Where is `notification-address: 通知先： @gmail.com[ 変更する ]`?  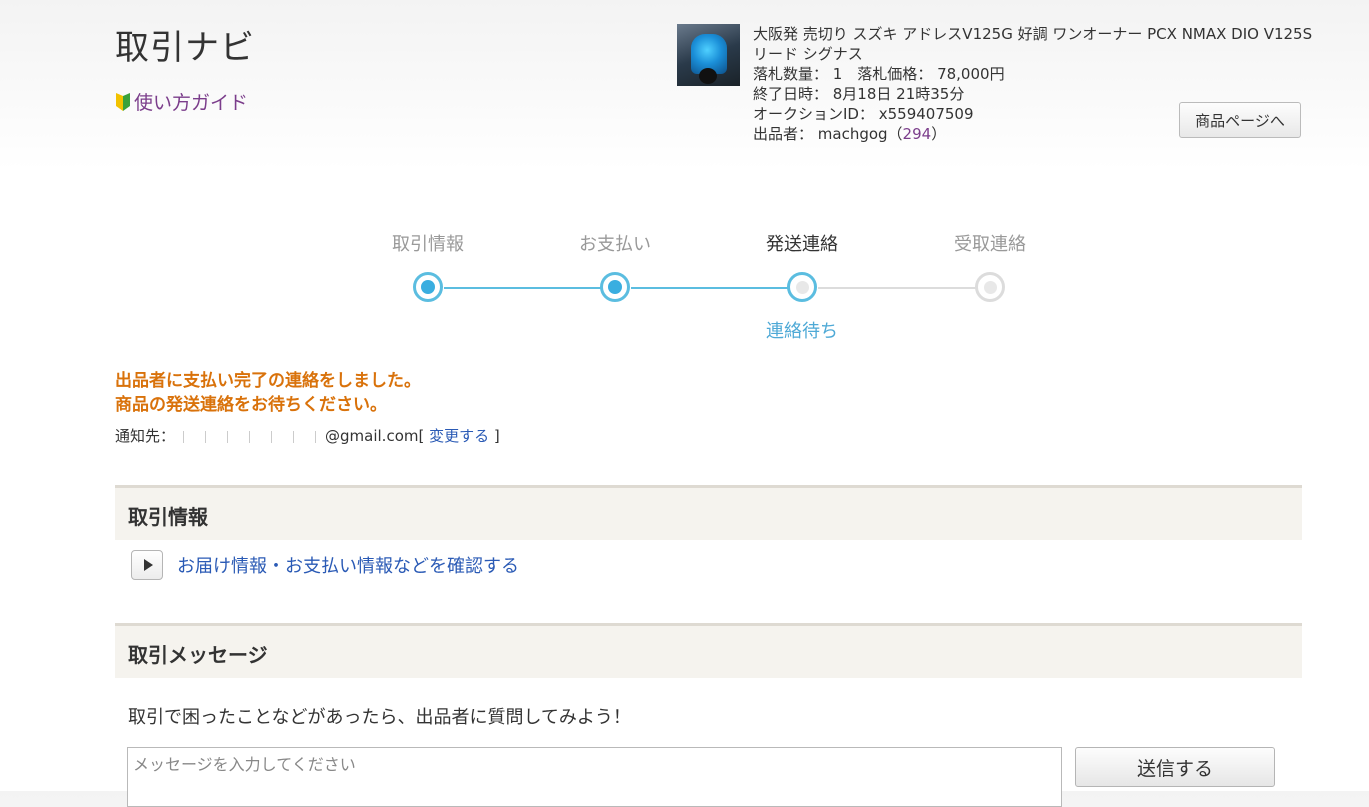
notification-address: 通知先： @gmail.com[ 変更する ] is located at coordinates (307, 436).